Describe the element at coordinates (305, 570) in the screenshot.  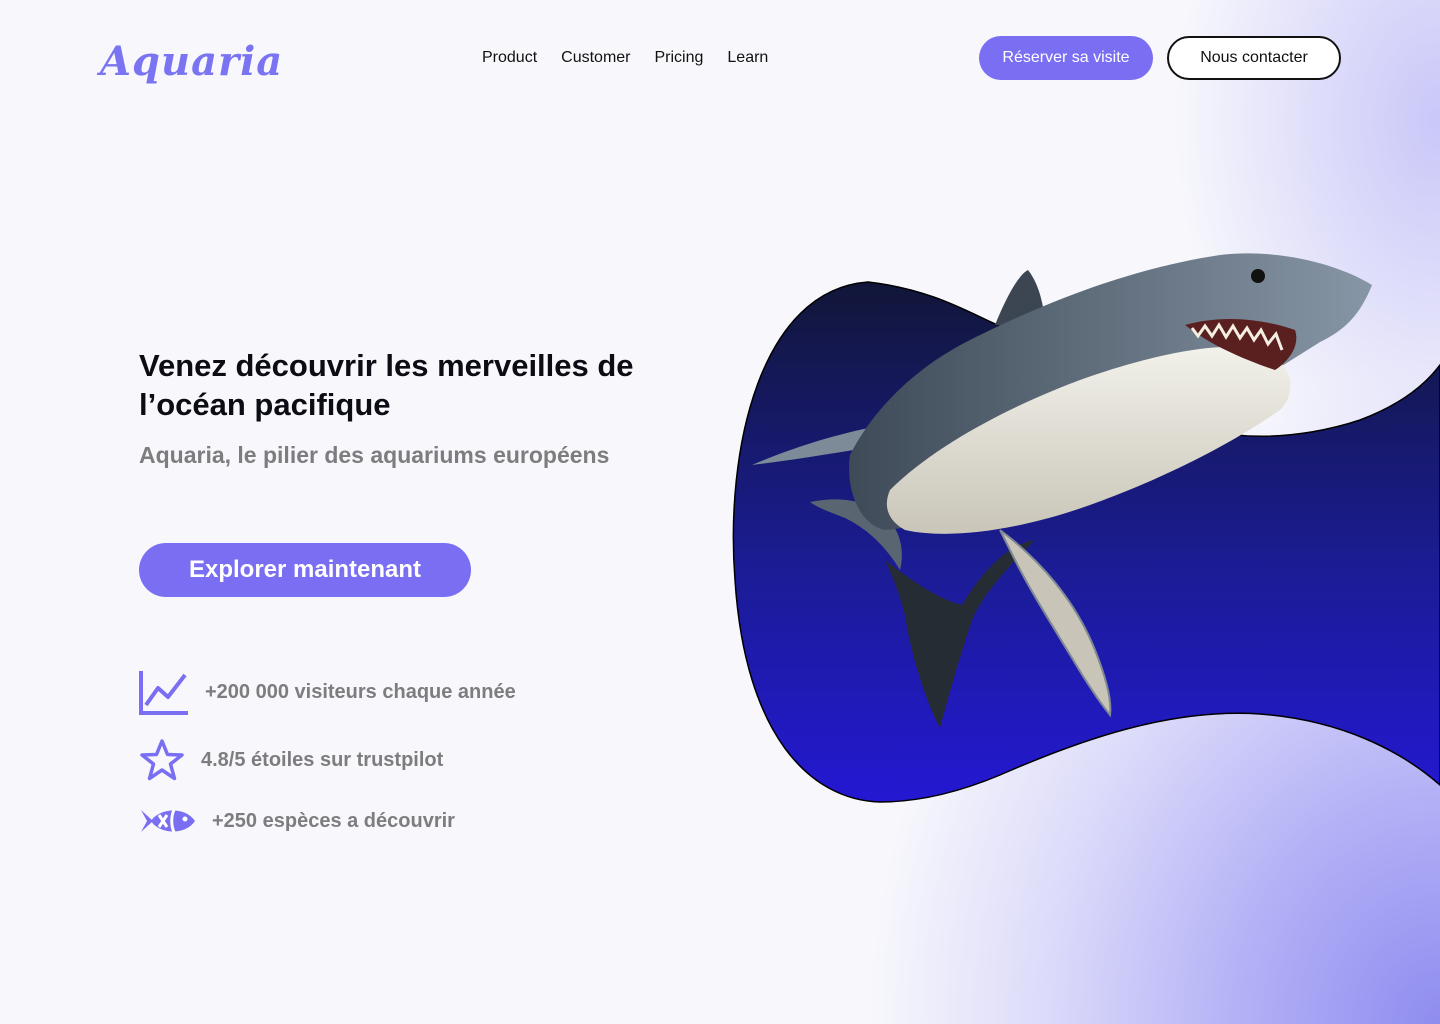
I see `explore-button: Explorer maintenant` at that location.